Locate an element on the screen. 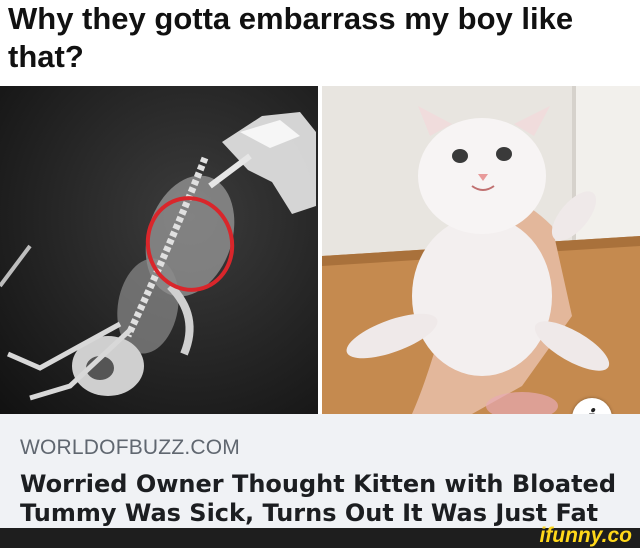  ifunny-watermark: ifunny.co is located at coordinates (585, 535).